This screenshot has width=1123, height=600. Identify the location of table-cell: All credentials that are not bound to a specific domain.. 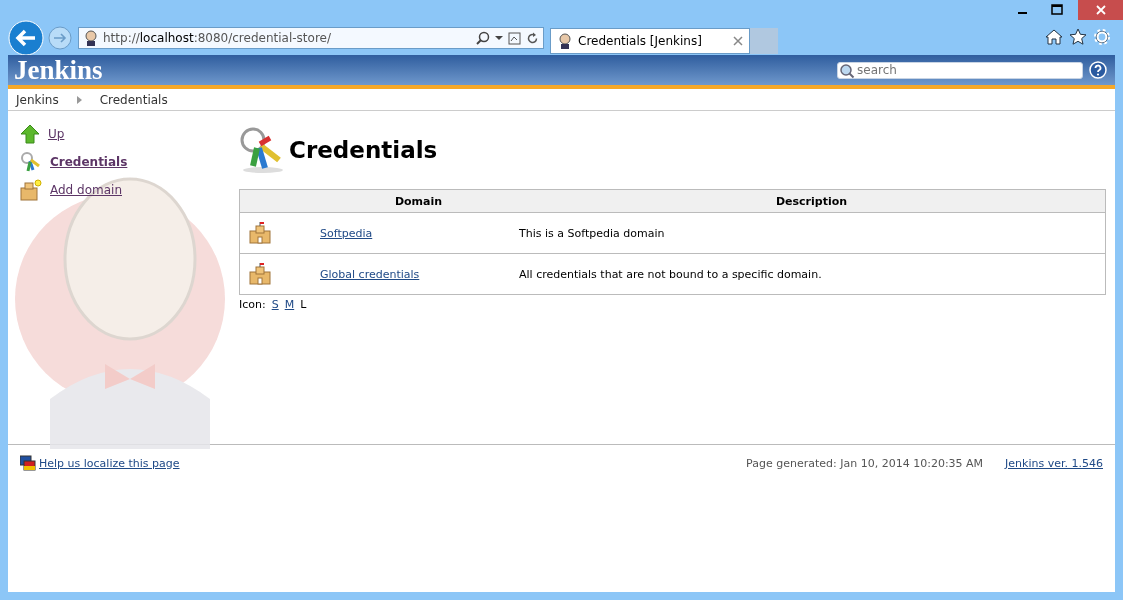
(670, 274).